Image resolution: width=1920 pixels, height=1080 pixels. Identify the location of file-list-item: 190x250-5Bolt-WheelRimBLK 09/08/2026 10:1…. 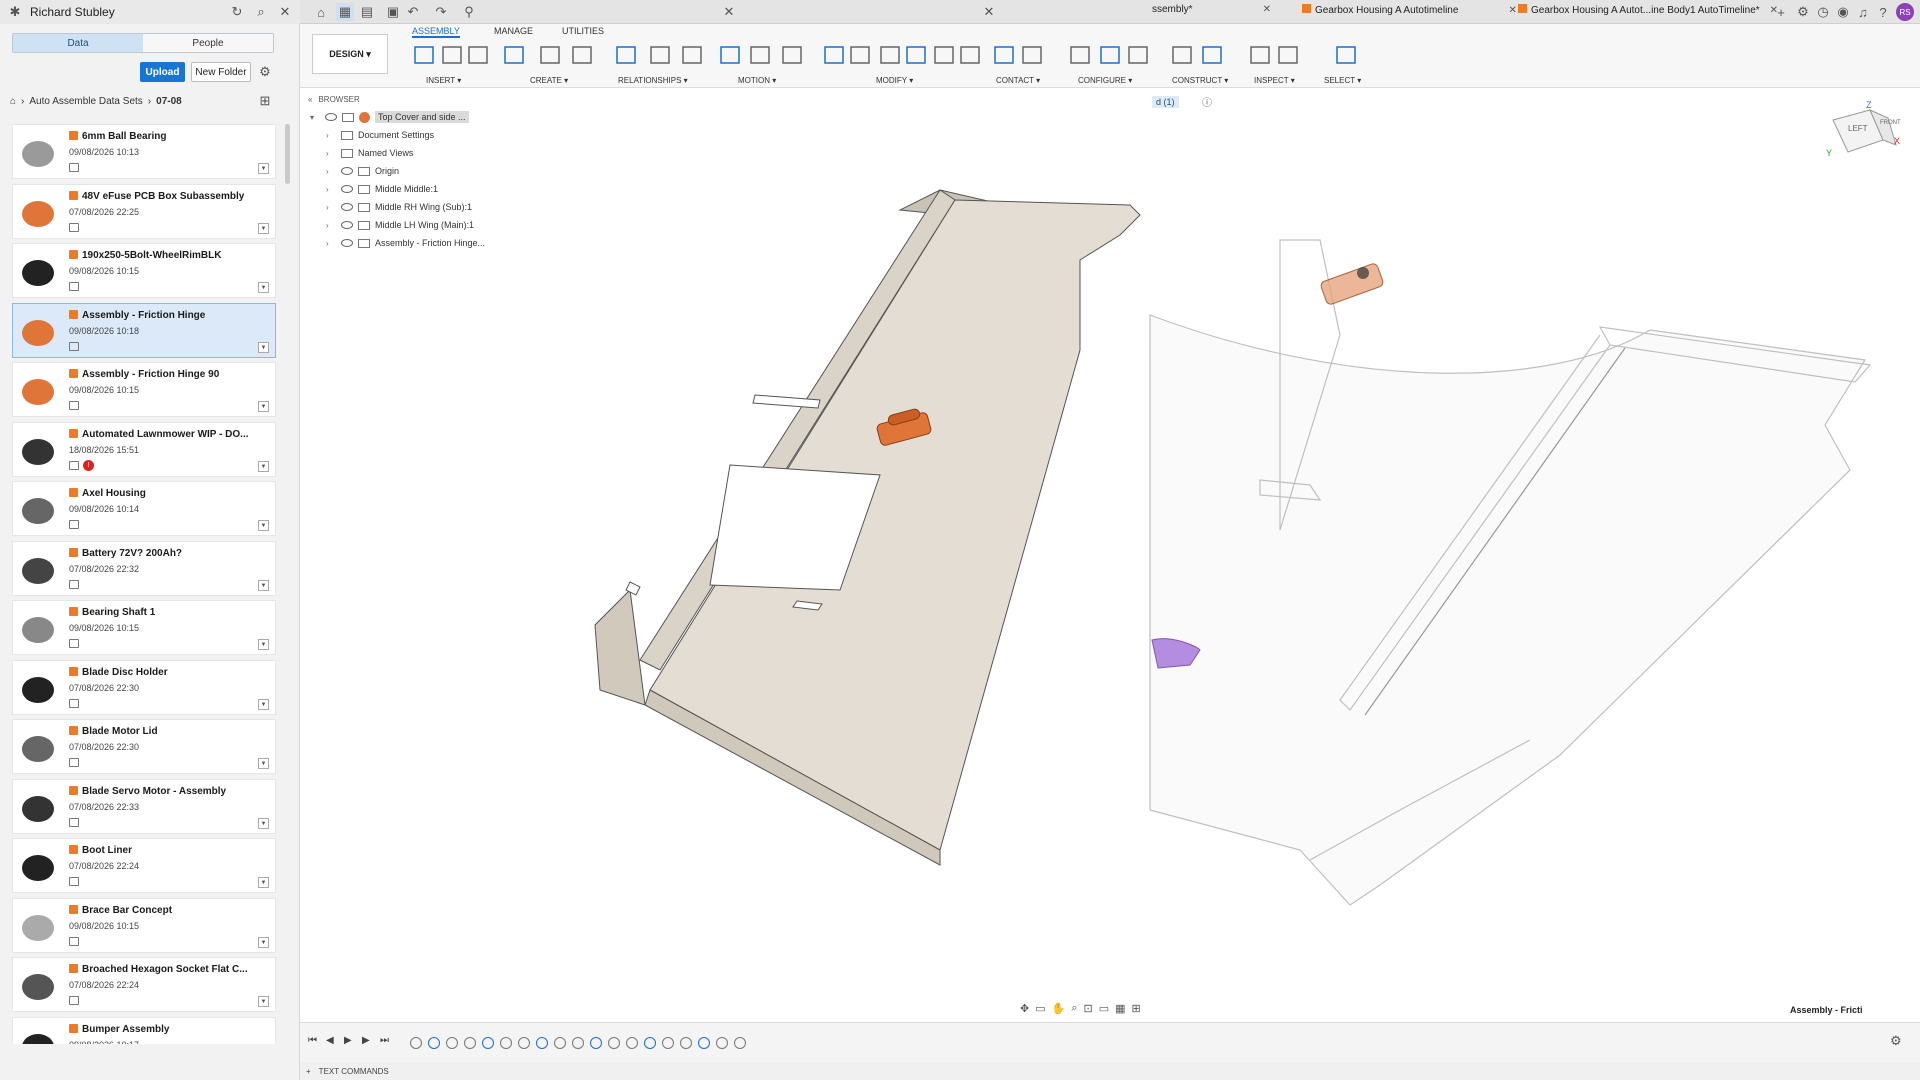
(144, 270).